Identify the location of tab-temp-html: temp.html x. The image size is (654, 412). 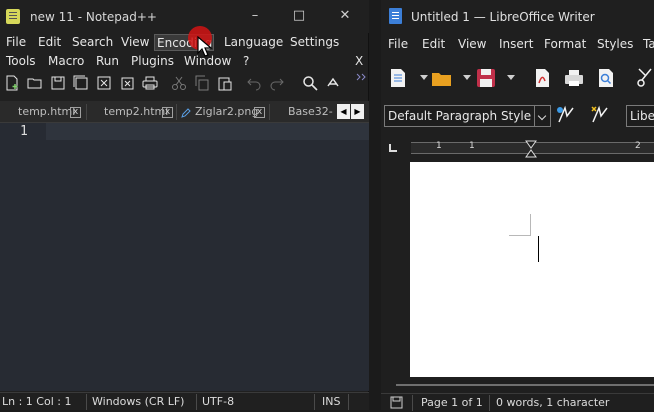
(43, 112).